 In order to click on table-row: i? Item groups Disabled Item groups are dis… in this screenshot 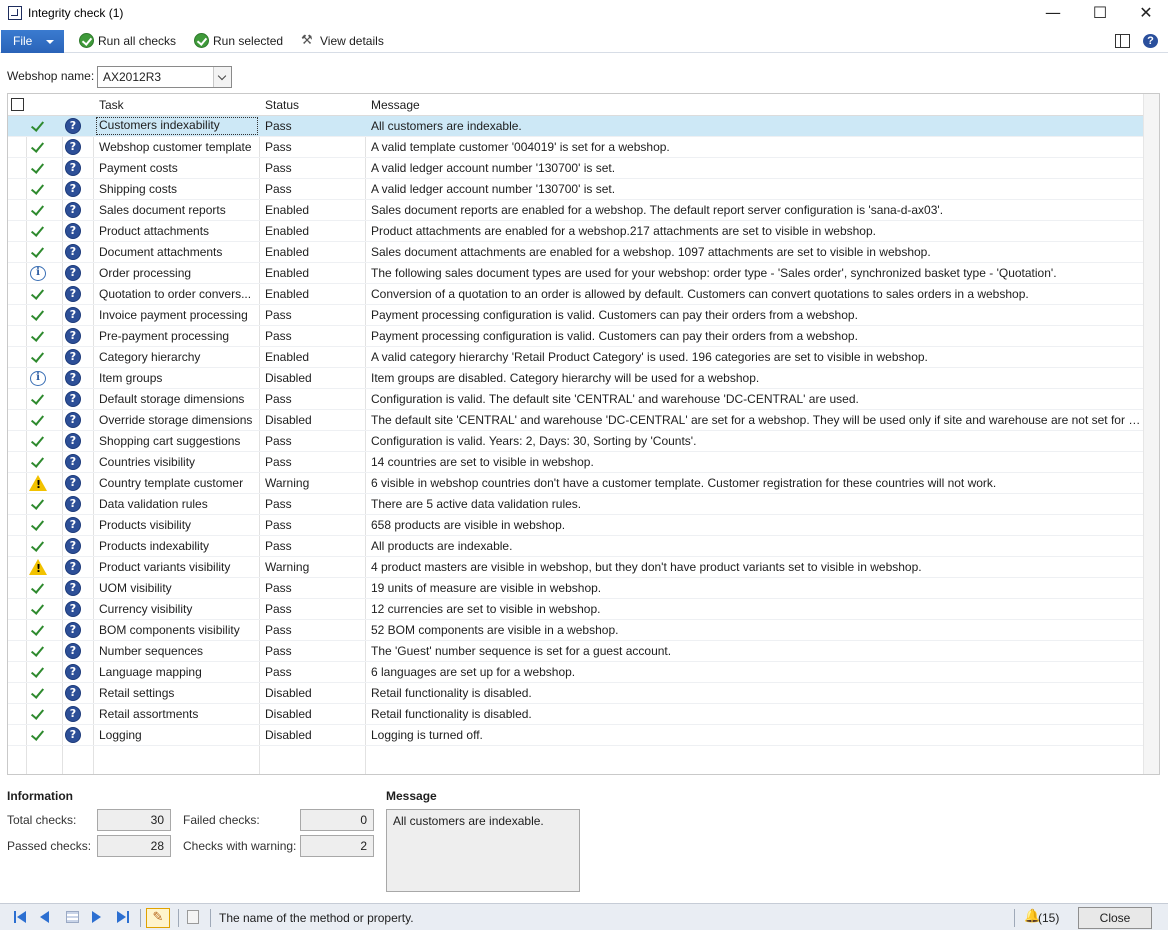, I will do `click(575, 378)`.